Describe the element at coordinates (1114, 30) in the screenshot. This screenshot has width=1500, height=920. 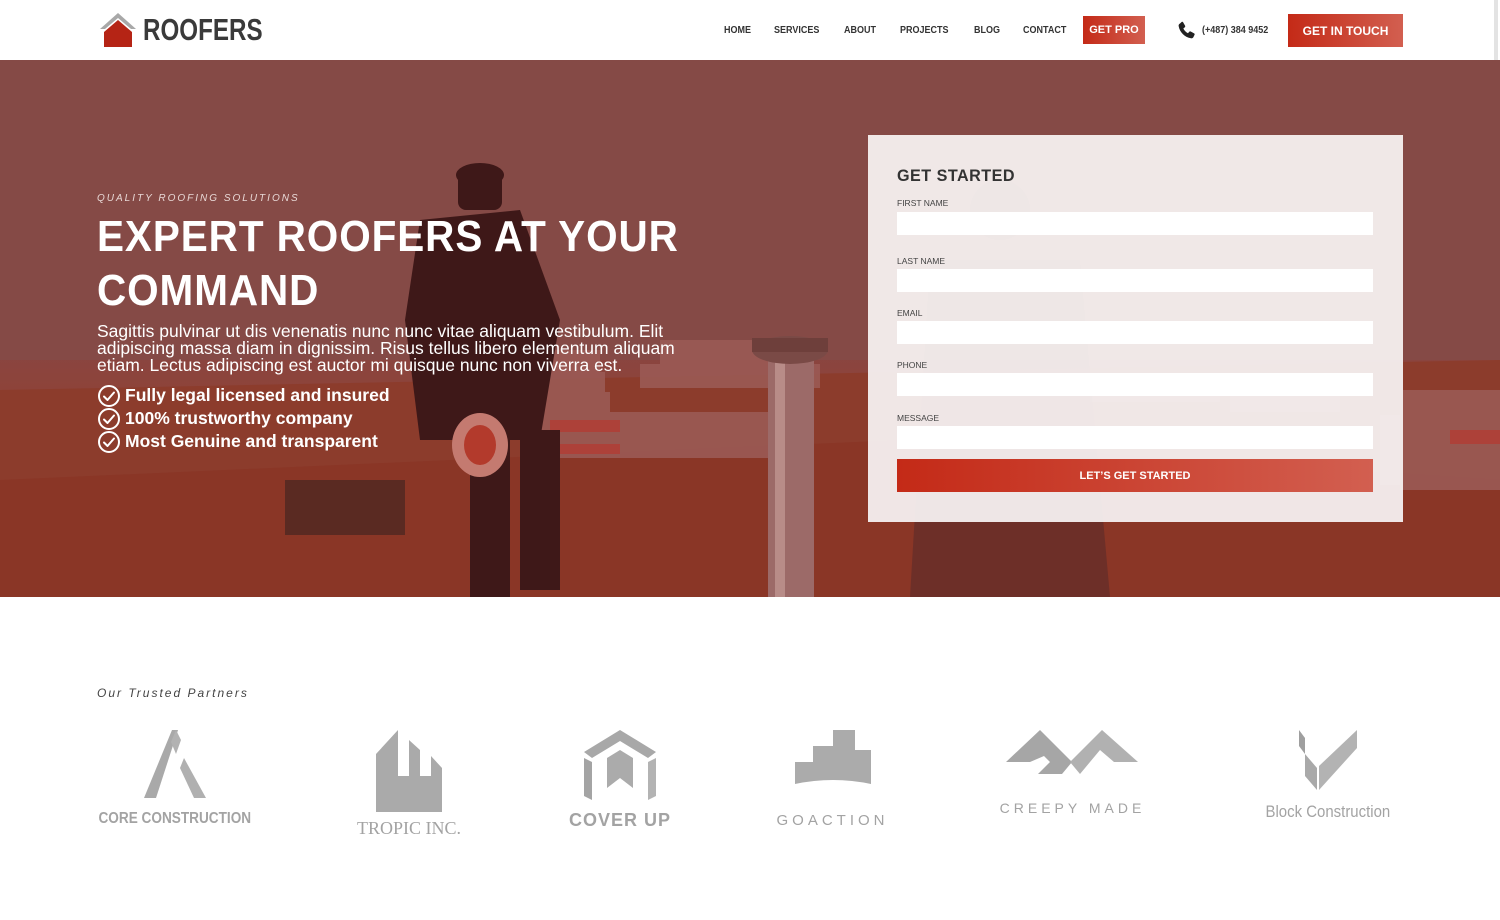
I see `get-pro-button: GET PRO` at that location.